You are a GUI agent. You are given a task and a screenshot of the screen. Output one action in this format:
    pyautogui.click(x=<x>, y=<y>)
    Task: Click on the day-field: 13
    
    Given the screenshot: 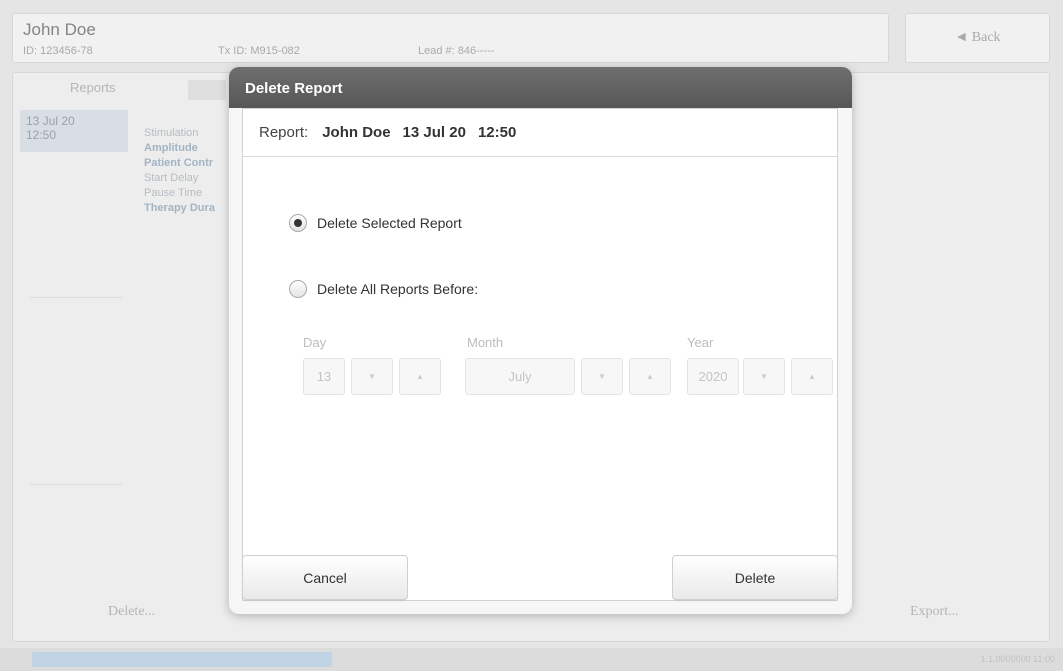 What is the action you would take?
    pyautogui.click(x=324, y=376)
    